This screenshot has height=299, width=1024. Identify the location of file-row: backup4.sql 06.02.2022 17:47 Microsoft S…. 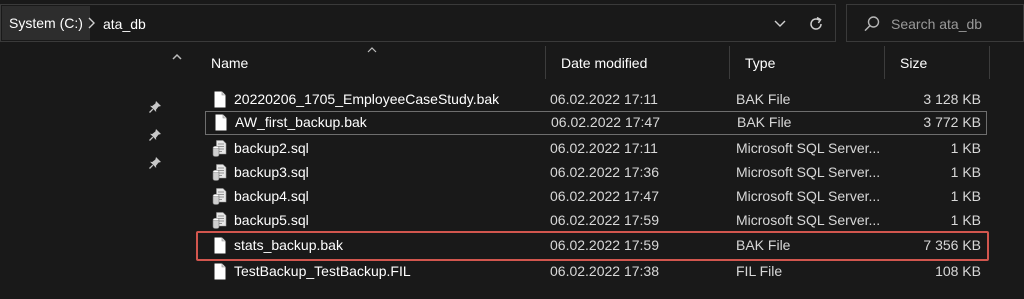
(596, 196).